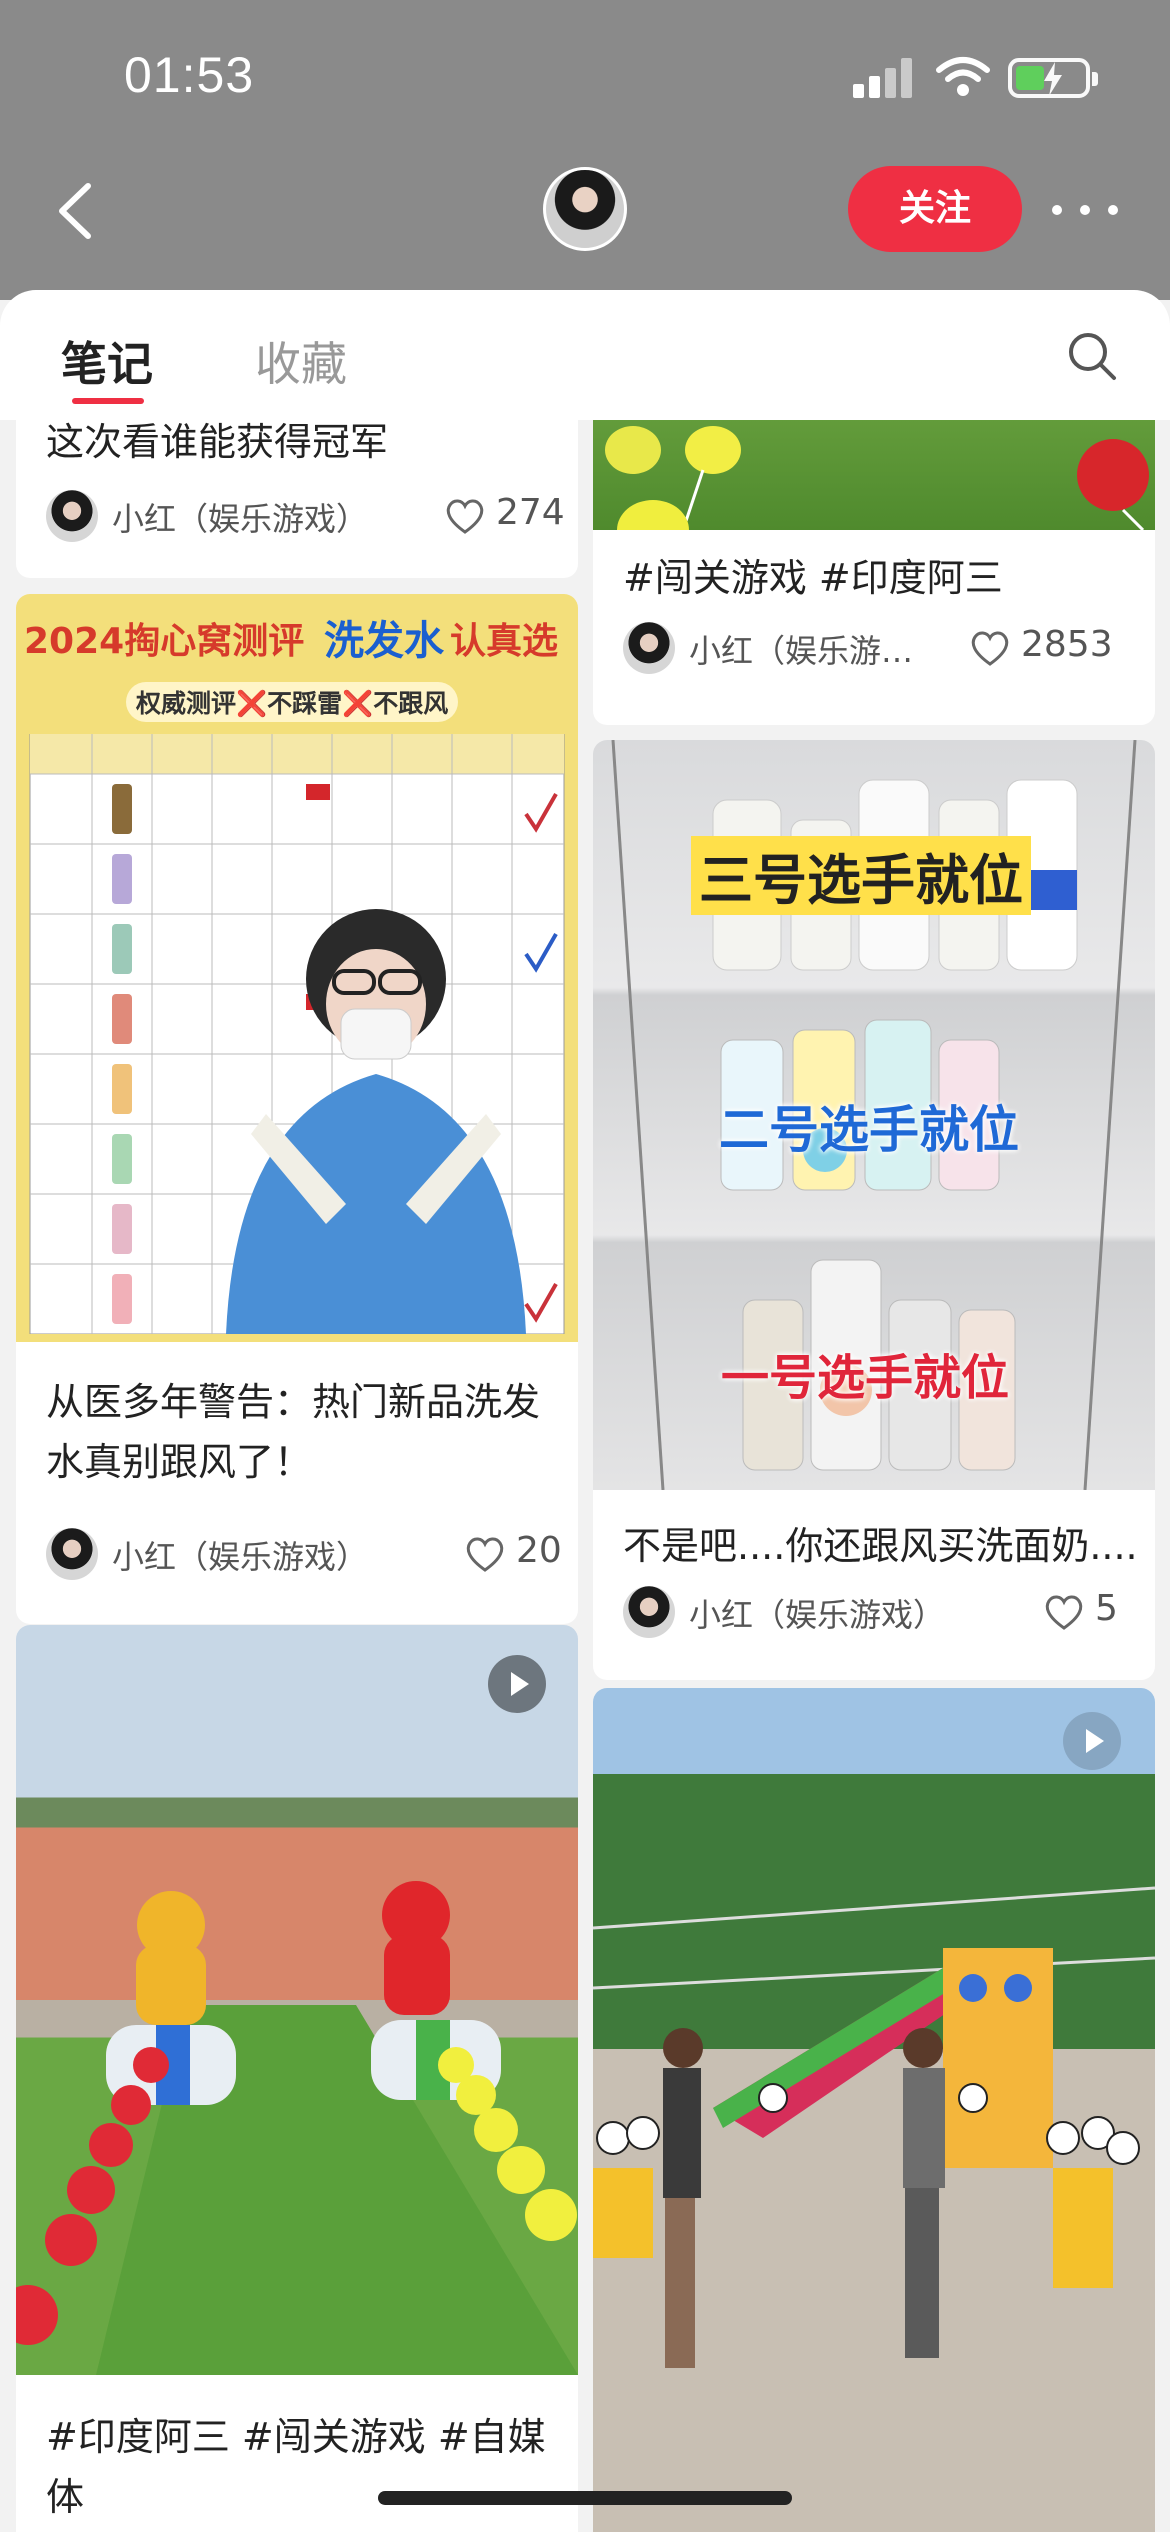 This screenshot has width=1170, height=2532. Describe the element at coordinates (530, 512) in the screenshot. I see `like-count: 274` at that location.